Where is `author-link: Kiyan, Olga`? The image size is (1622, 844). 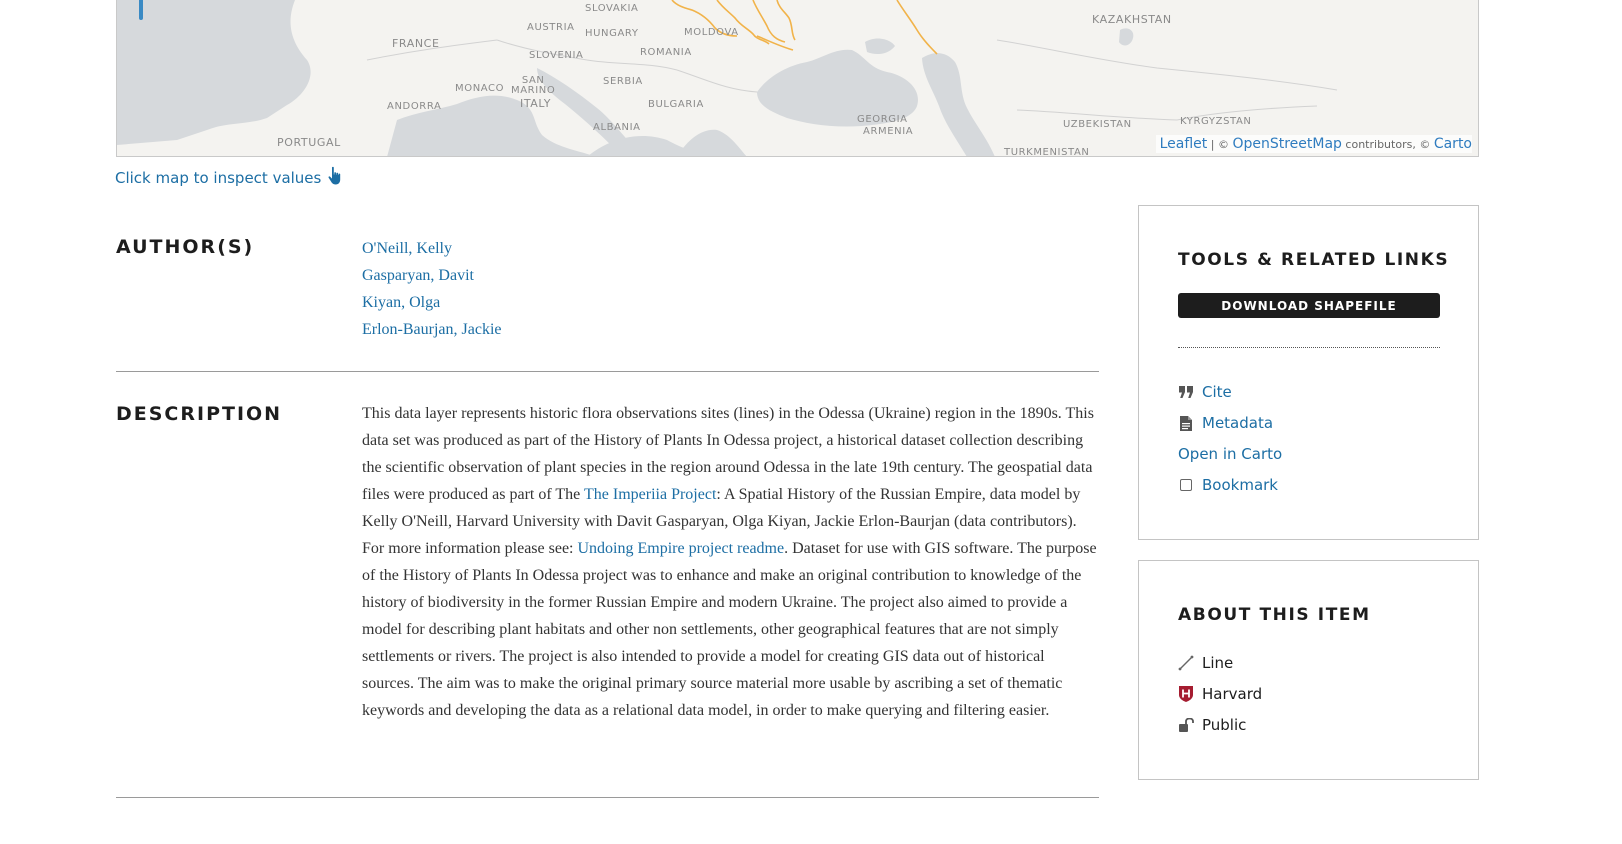 author-link: Kiyan, Olga is located at coordinates (432, 302).